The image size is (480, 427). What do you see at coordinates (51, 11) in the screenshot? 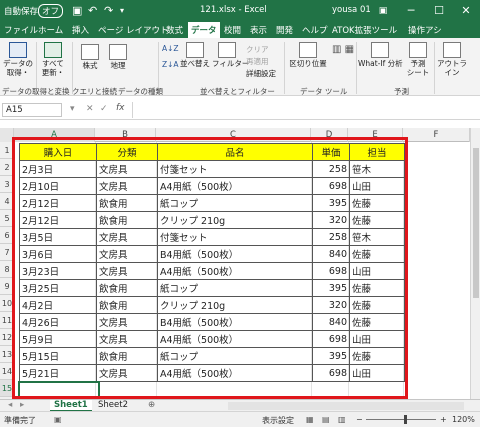
I see `autosave-toggle: オフ` at bounding box center [51, 11].